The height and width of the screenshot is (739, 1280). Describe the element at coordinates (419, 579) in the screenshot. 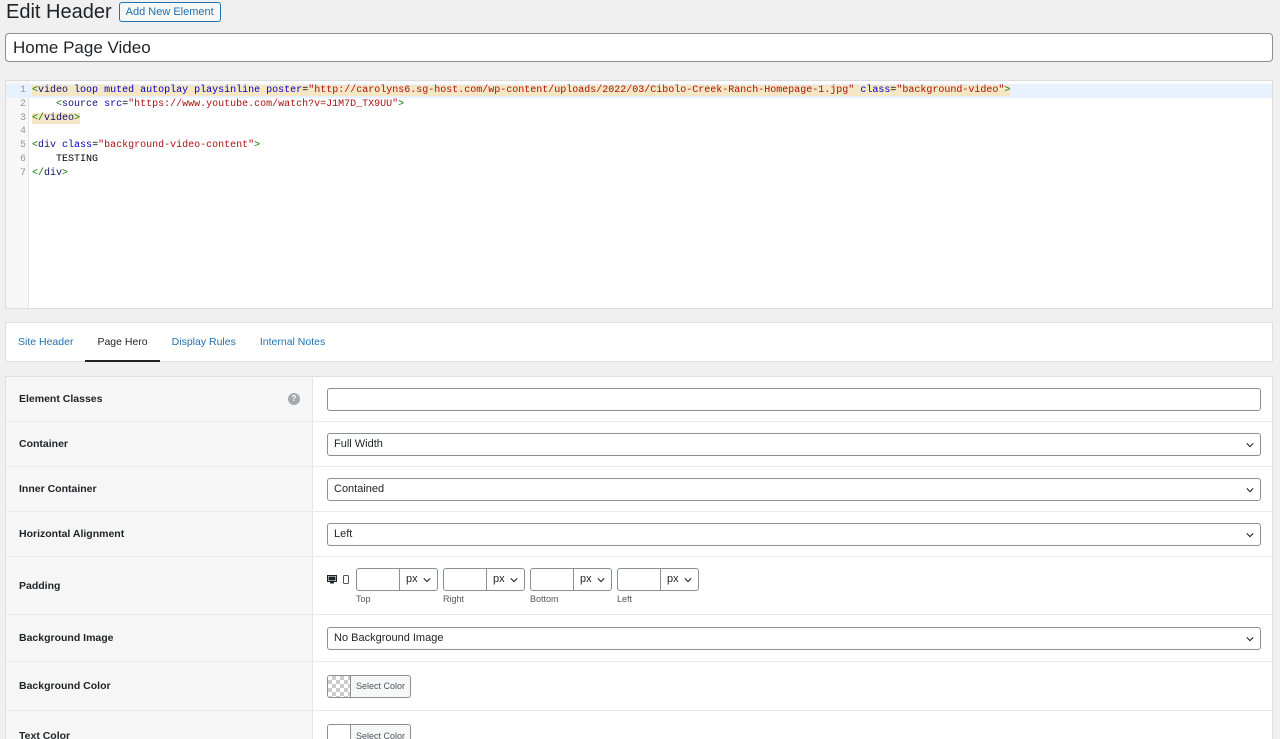

I see `padding-top-unit-select: px` at that location.